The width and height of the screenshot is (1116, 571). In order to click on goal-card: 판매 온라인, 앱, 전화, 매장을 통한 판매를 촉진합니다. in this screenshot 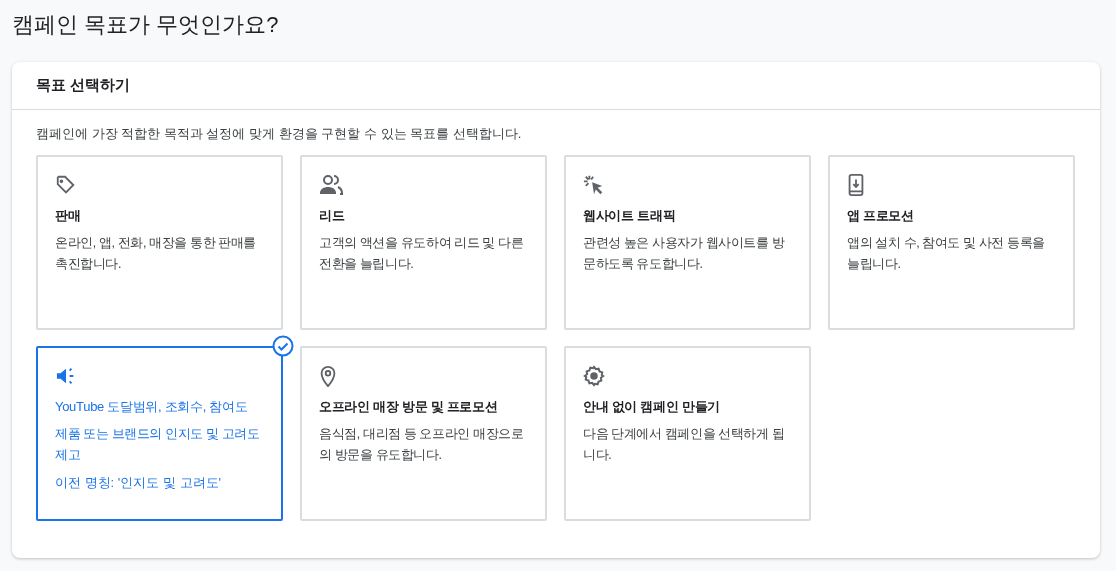, I will do `click(159, 242)`.